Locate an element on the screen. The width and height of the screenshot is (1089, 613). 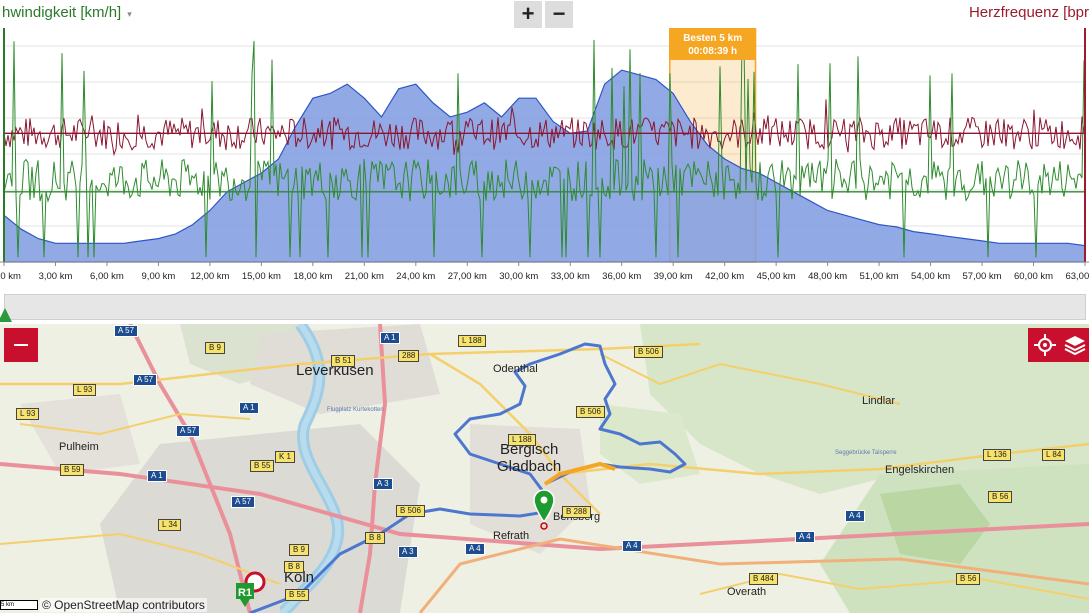
x-tick-label: 27,00 km is located at coordinates (467, 276).